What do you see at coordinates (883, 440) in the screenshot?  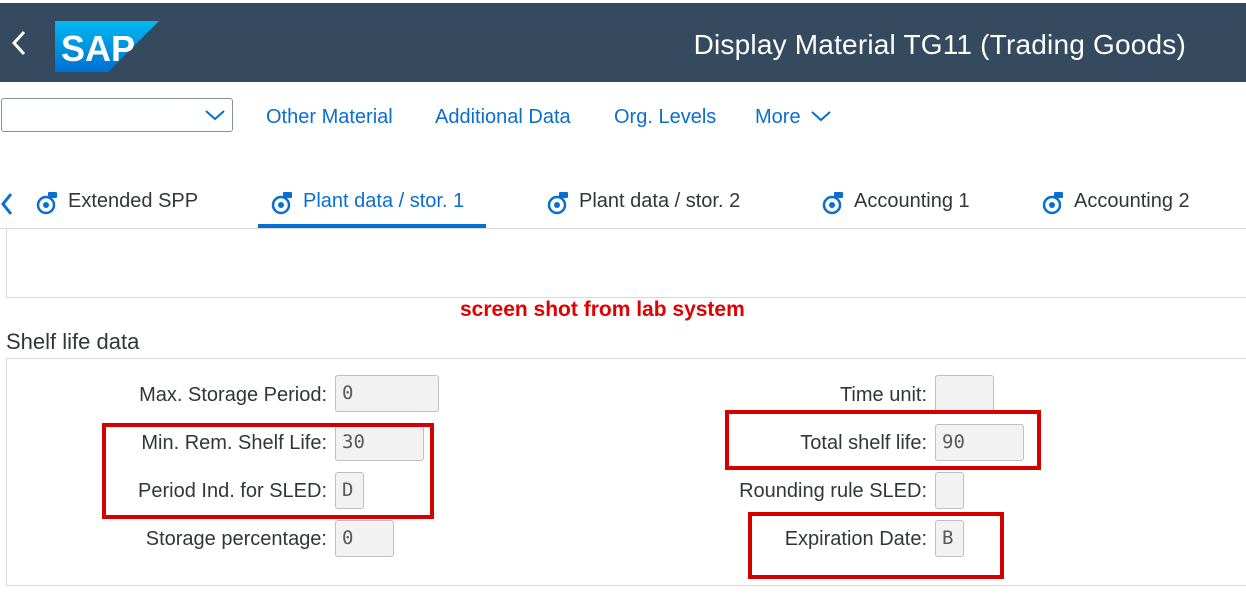 I see `highlight-box-total-shelf-life` at bounding box center [883, 440].